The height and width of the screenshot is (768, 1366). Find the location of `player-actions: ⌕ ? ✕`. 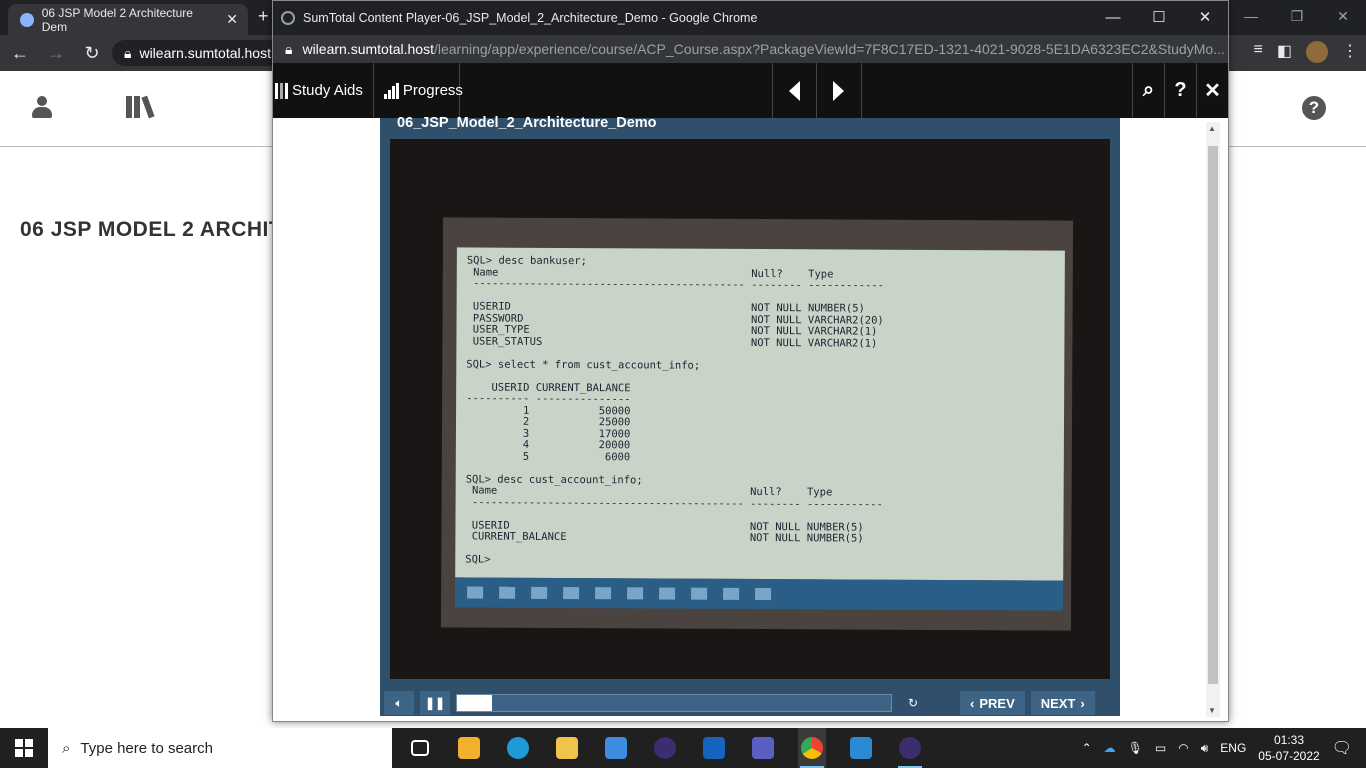

player-actions: ⌕ ? ✕ is located at coordinates (1180, 90).